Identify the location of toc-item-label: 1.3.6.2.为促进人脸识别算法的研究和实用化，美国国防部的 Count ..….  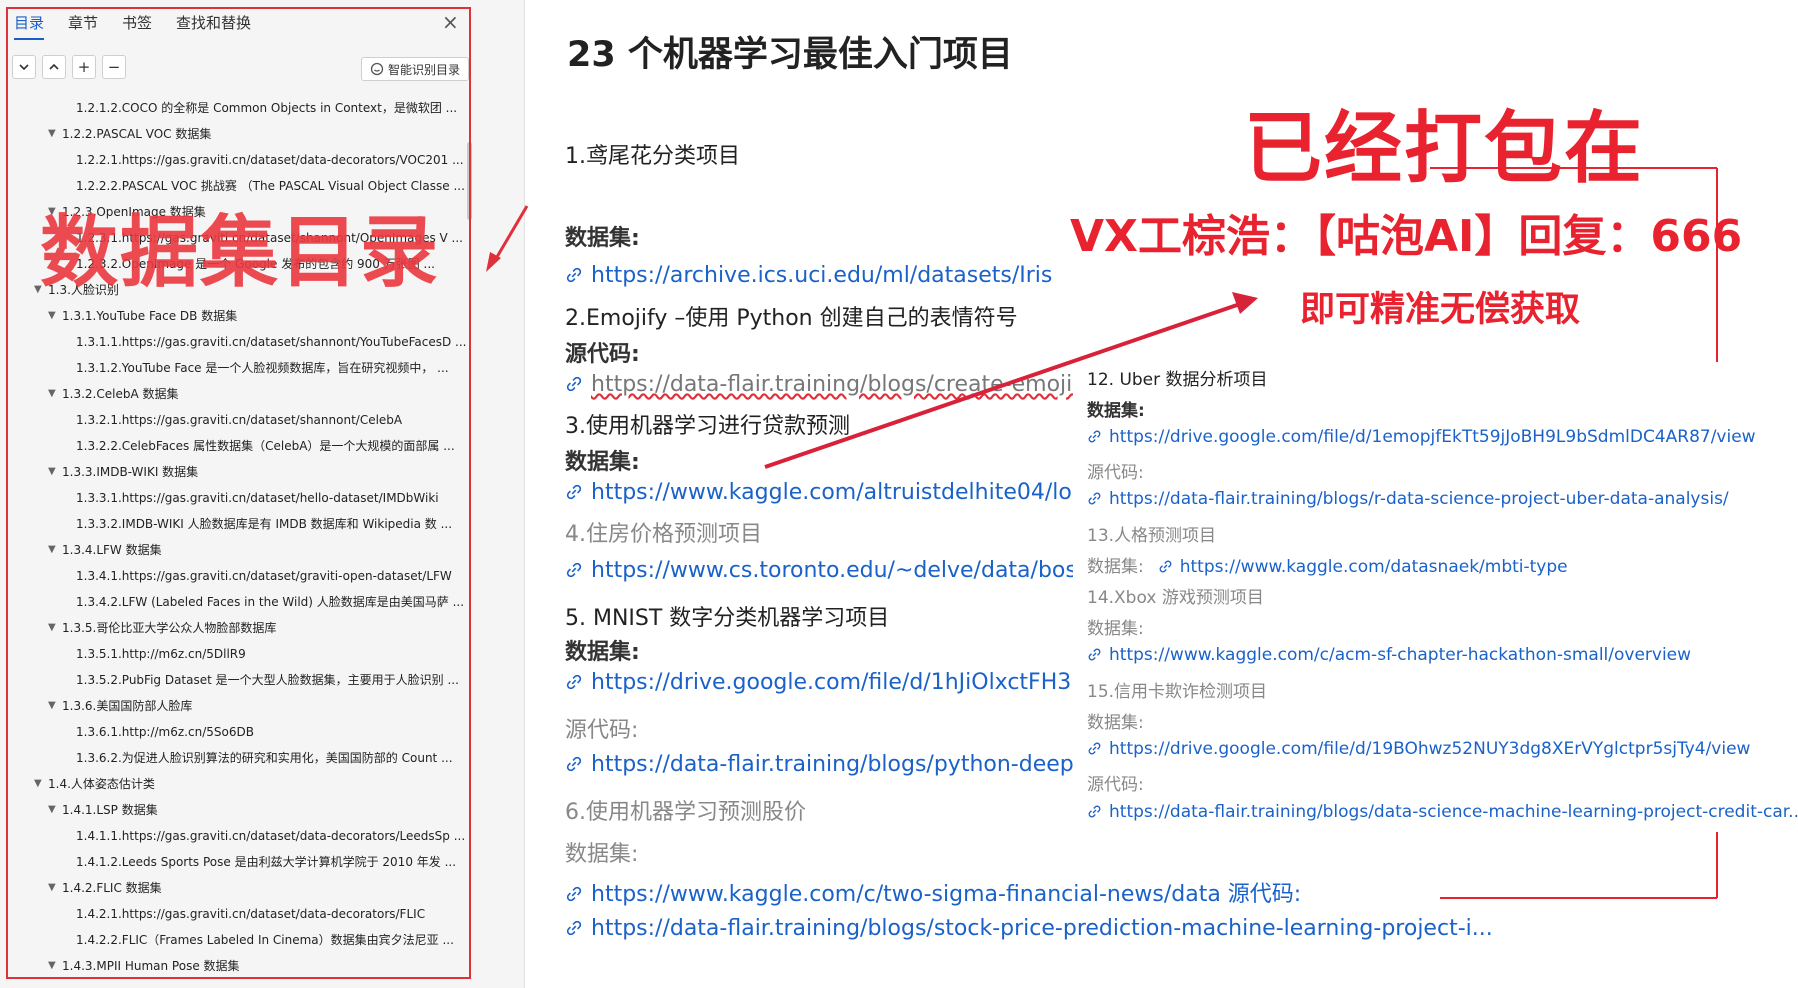
(264, 758).